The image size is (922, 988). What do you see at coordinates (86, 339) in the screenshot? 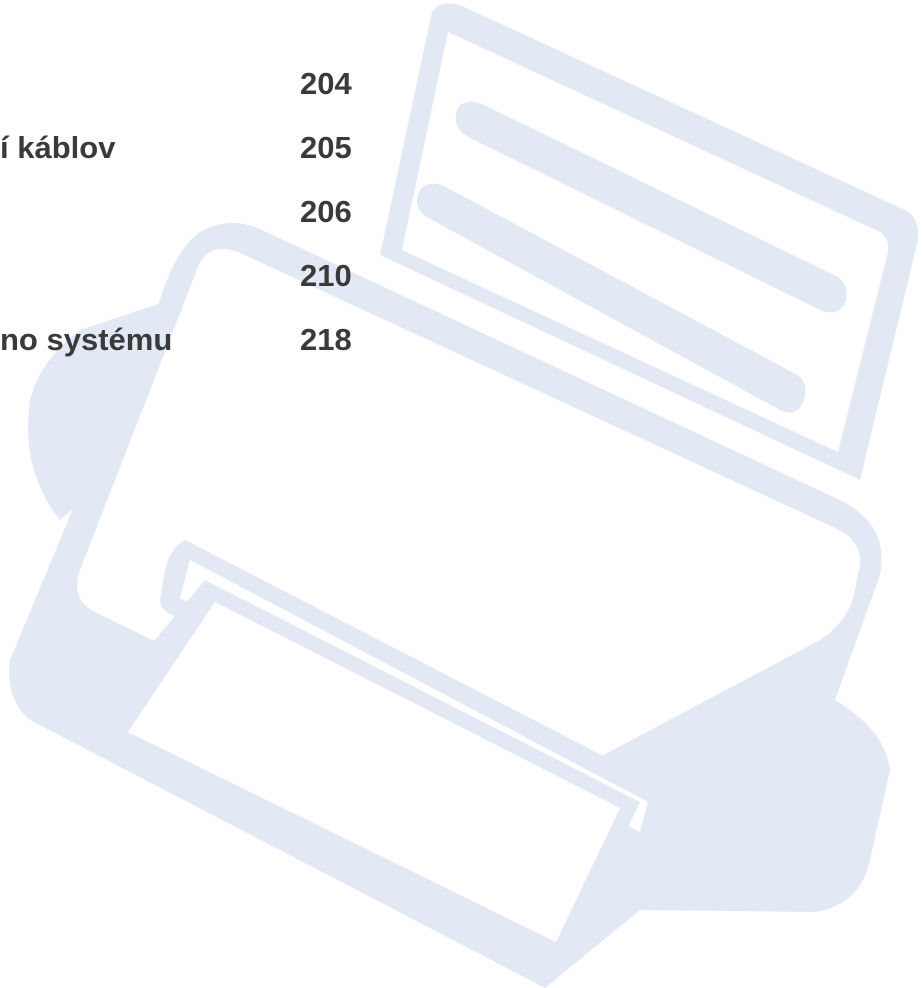
I see `toc-entry-title: no systému` at bounding box center [86, 339].